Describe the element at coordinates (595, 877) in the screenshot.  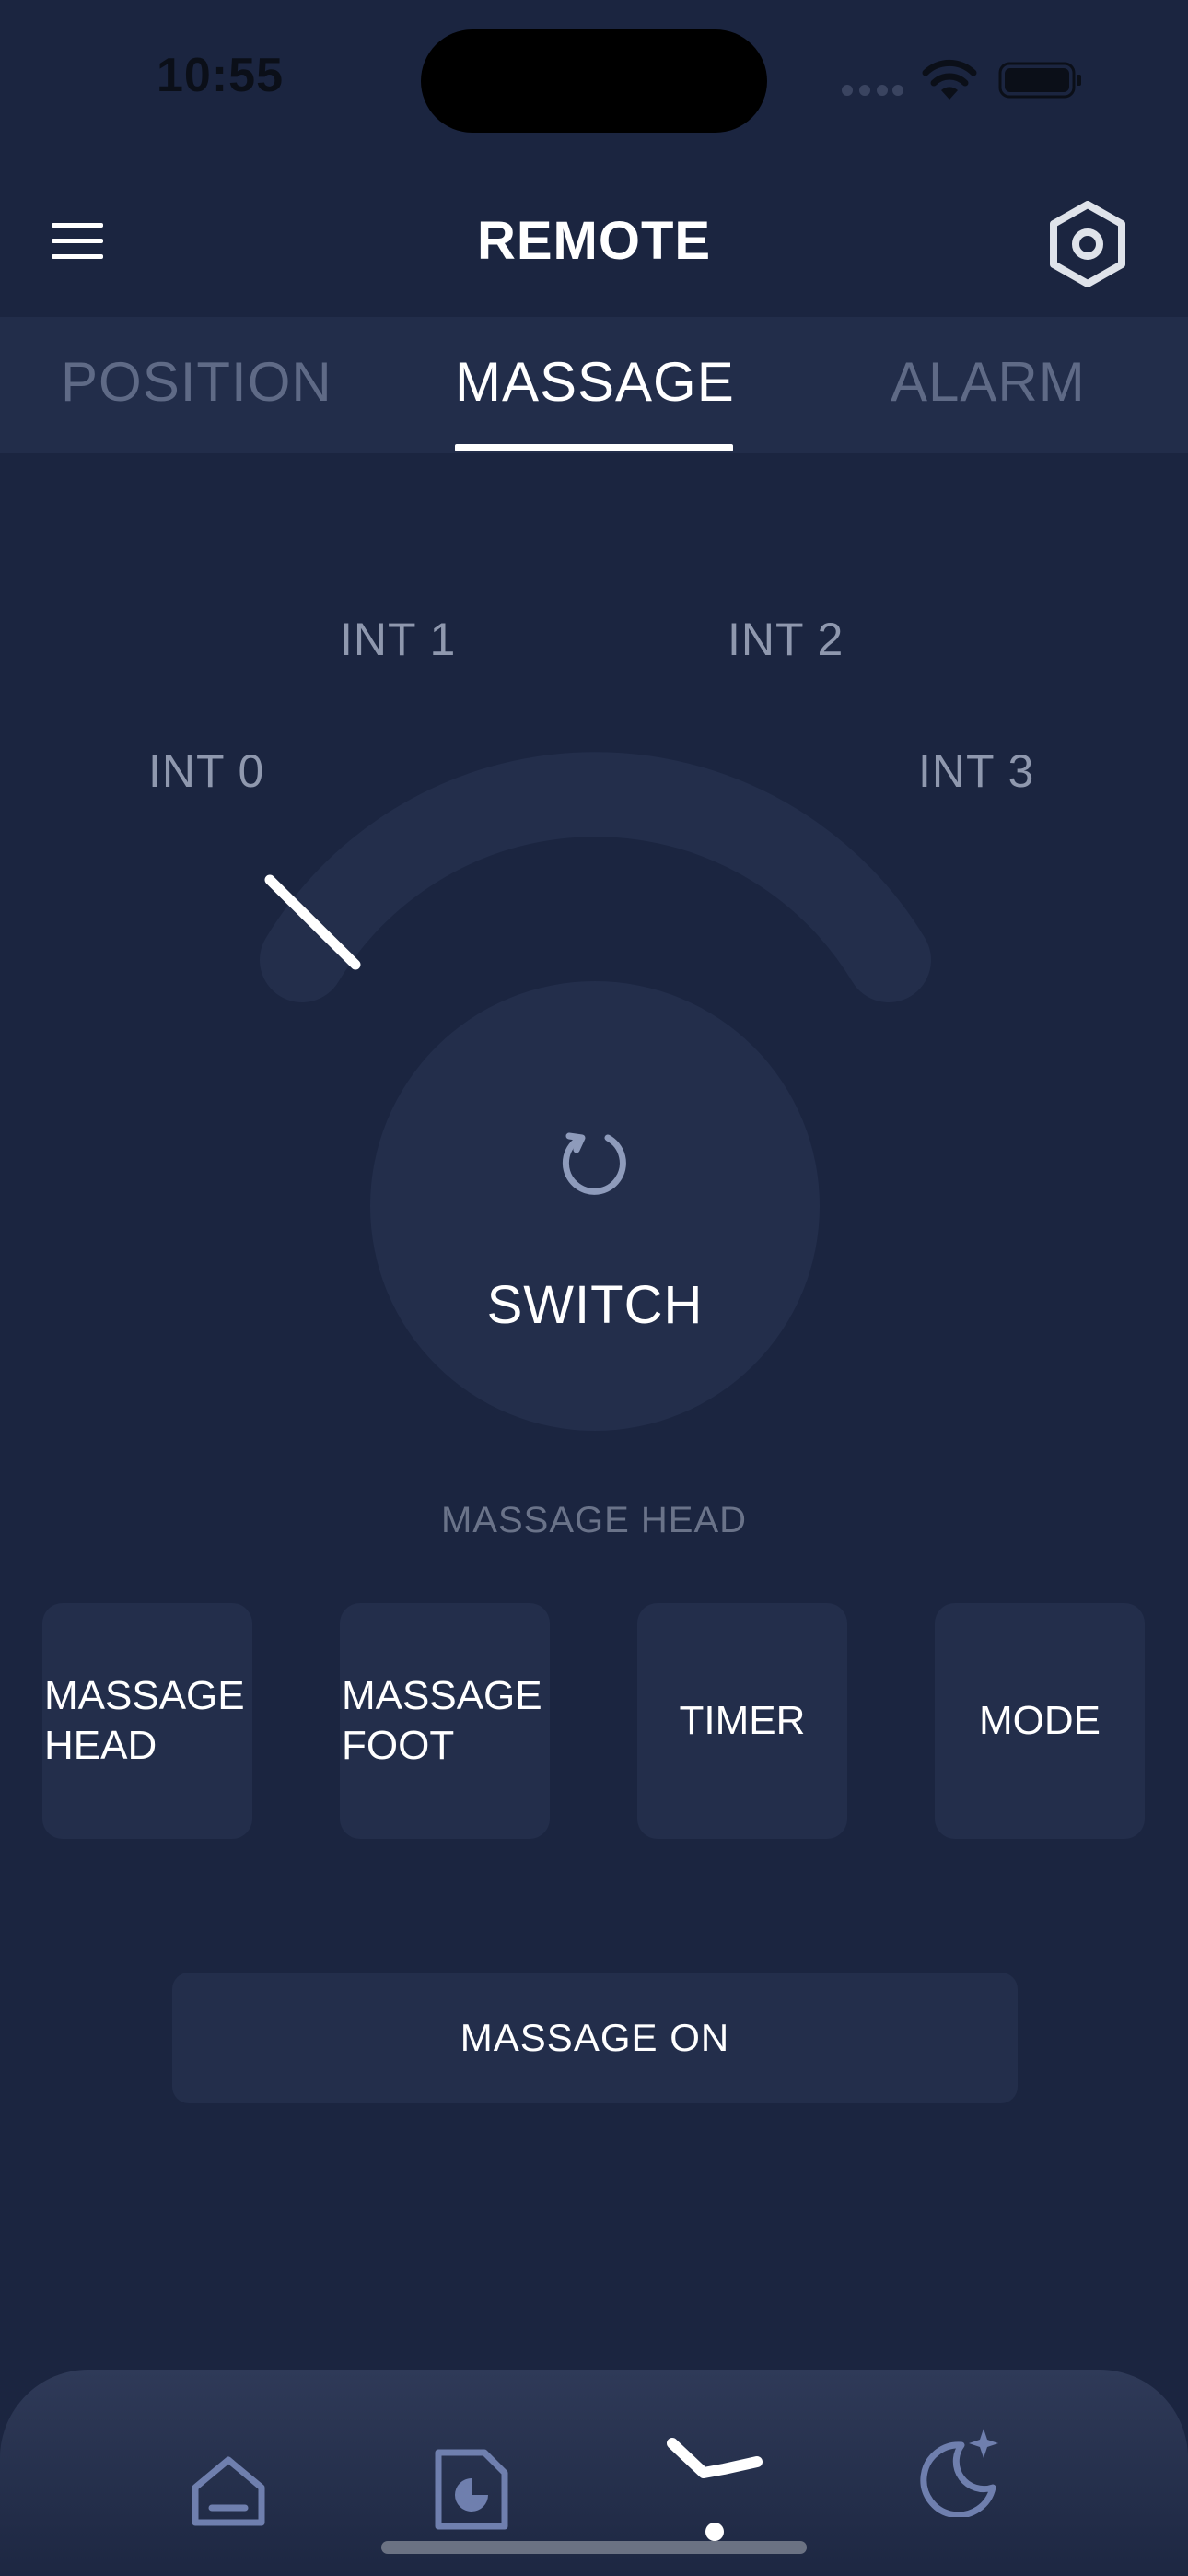
I see `intensity-arc` at that location.